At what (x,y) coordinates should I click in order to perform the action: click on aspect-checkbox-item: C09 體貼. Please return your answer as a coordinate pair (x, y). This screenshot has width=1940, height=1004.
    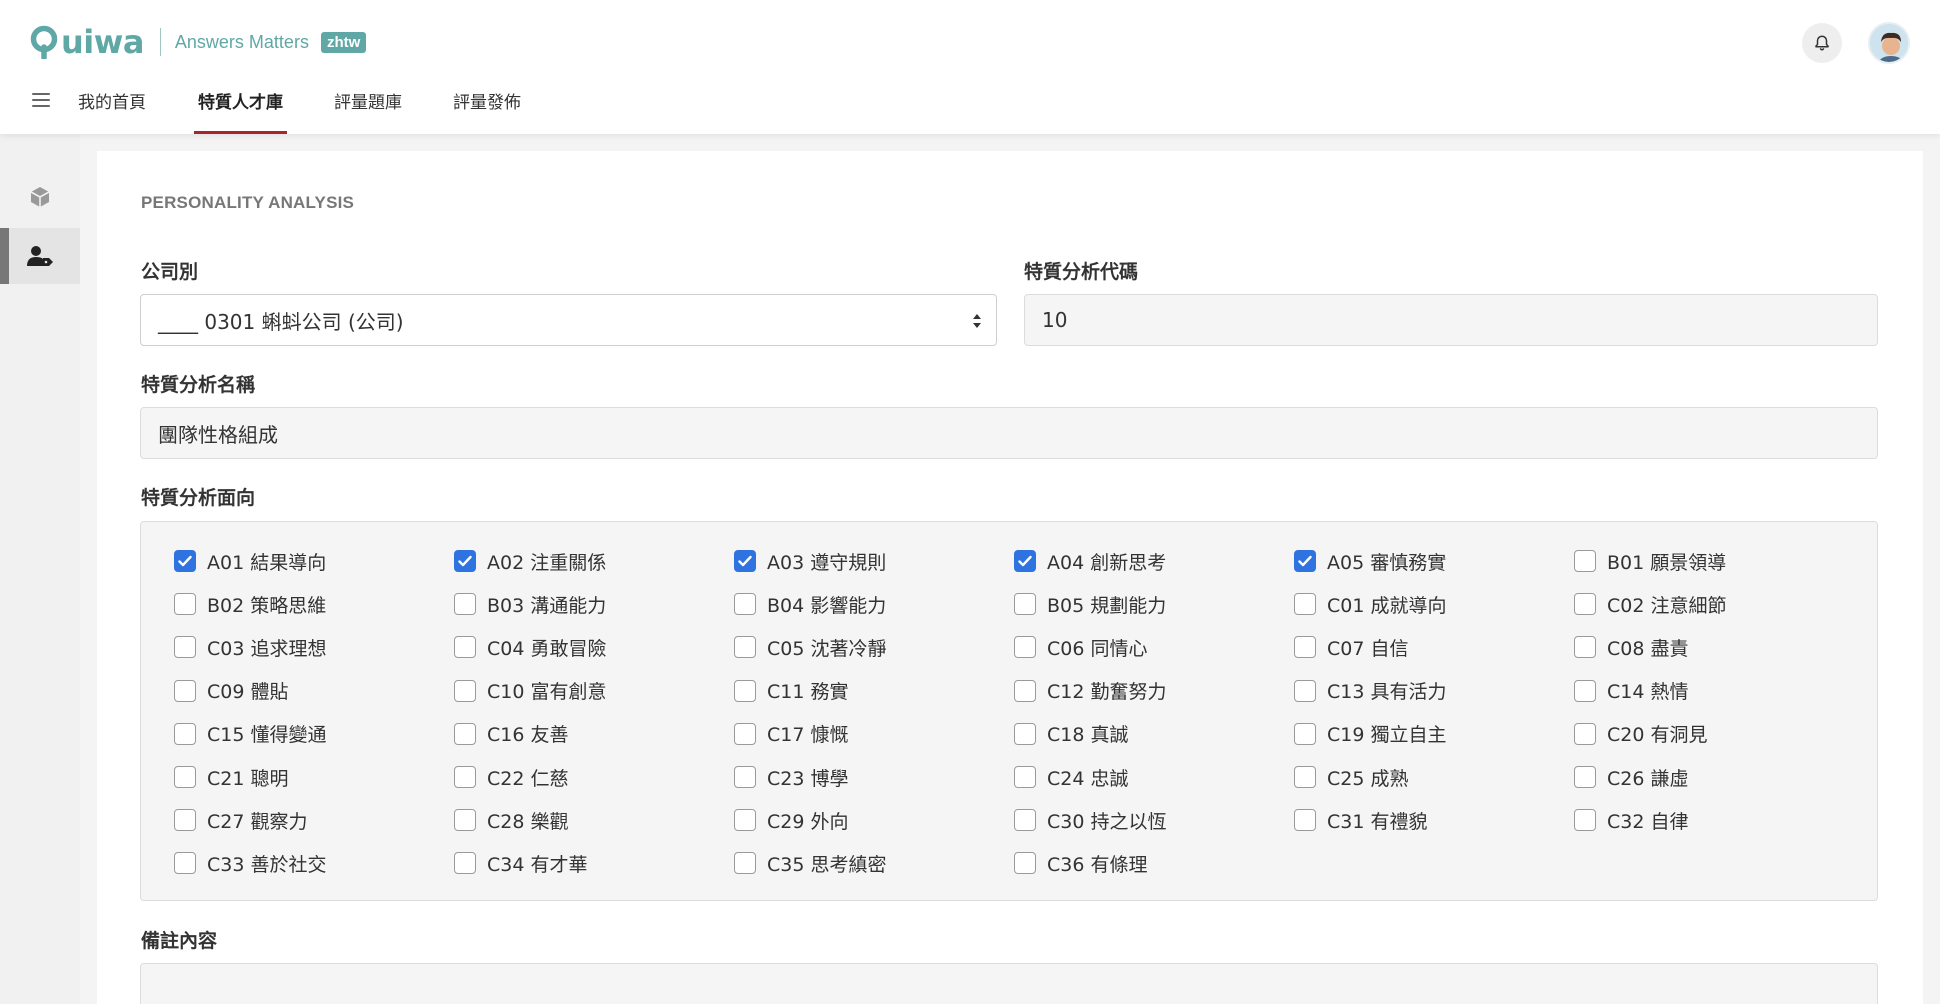
    Looking at the image, I should click on (231, 691).